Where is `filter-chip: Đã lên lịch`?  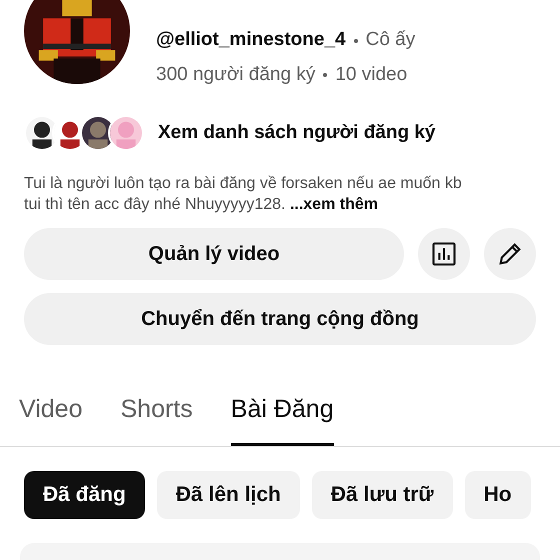
filter-chip: Đã lên lịch is located at coordinates (228, 494).